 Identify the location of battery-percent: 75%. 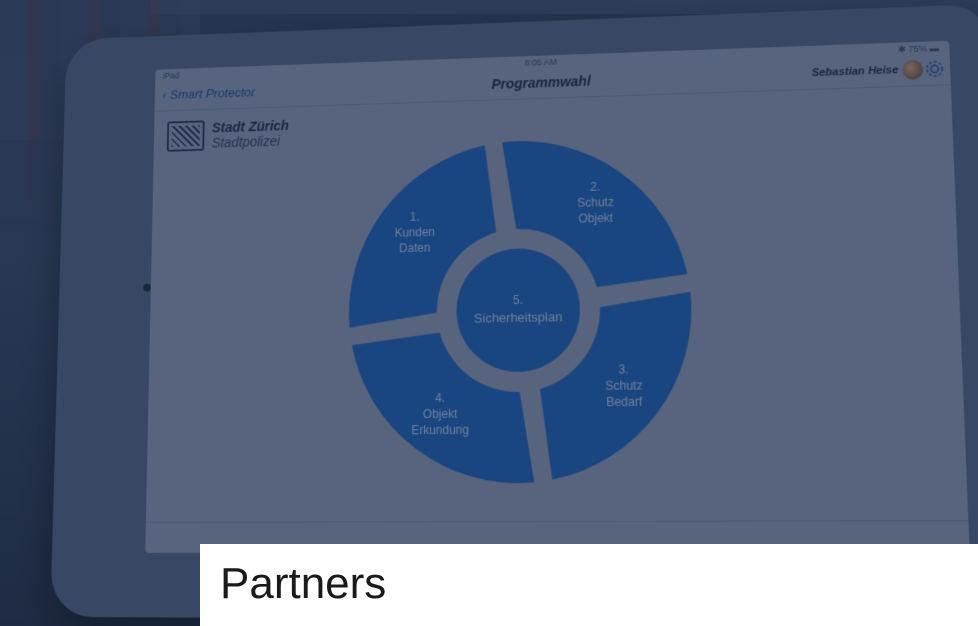
(918, 49).